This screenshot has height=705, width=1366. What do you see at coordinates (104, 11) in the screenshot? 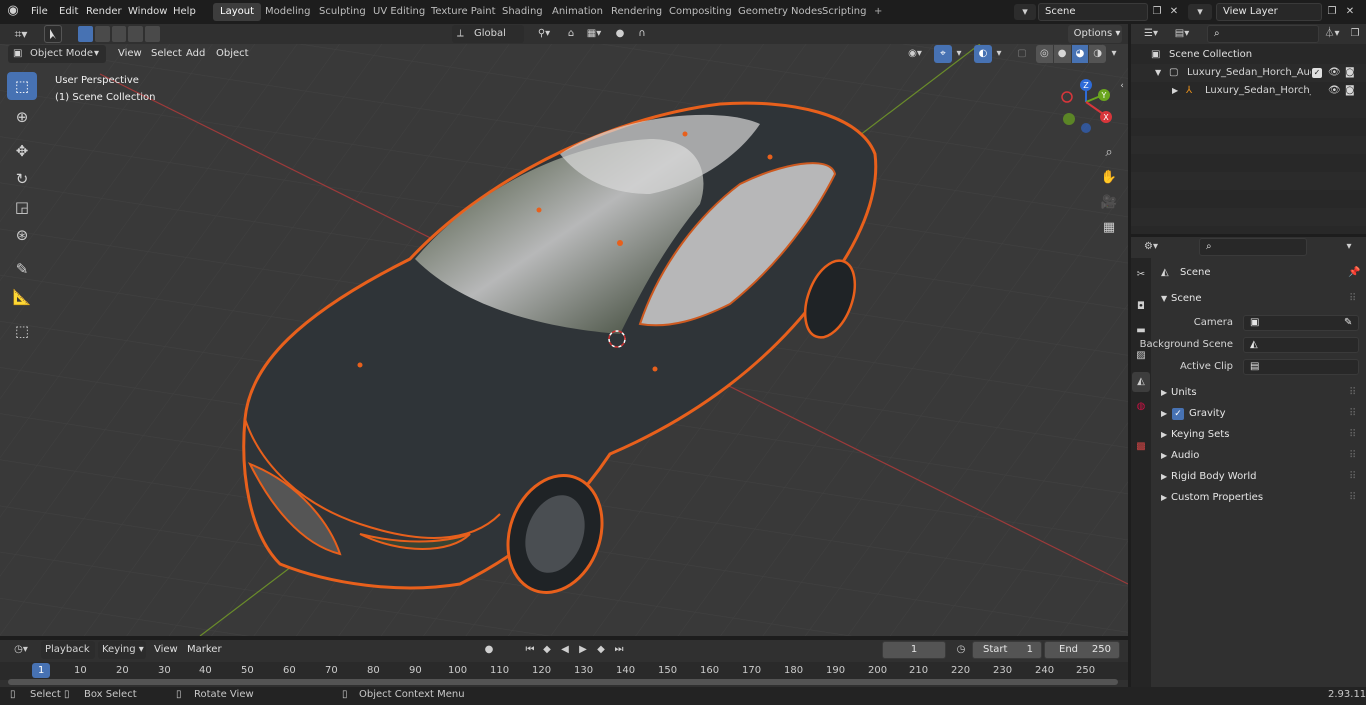
I see `menu-render: Render` at bounding box center [104, 11].